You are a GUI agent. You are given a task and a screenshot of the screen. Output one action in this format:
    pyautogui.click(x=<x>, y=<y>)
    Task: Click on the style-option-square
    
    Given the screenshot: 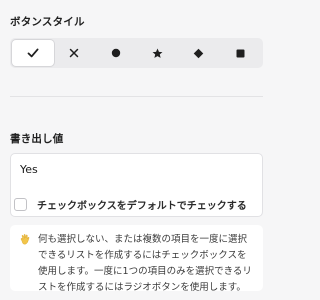 What is the action you would take?
    pyautogui.click(x=241, y=53)
    